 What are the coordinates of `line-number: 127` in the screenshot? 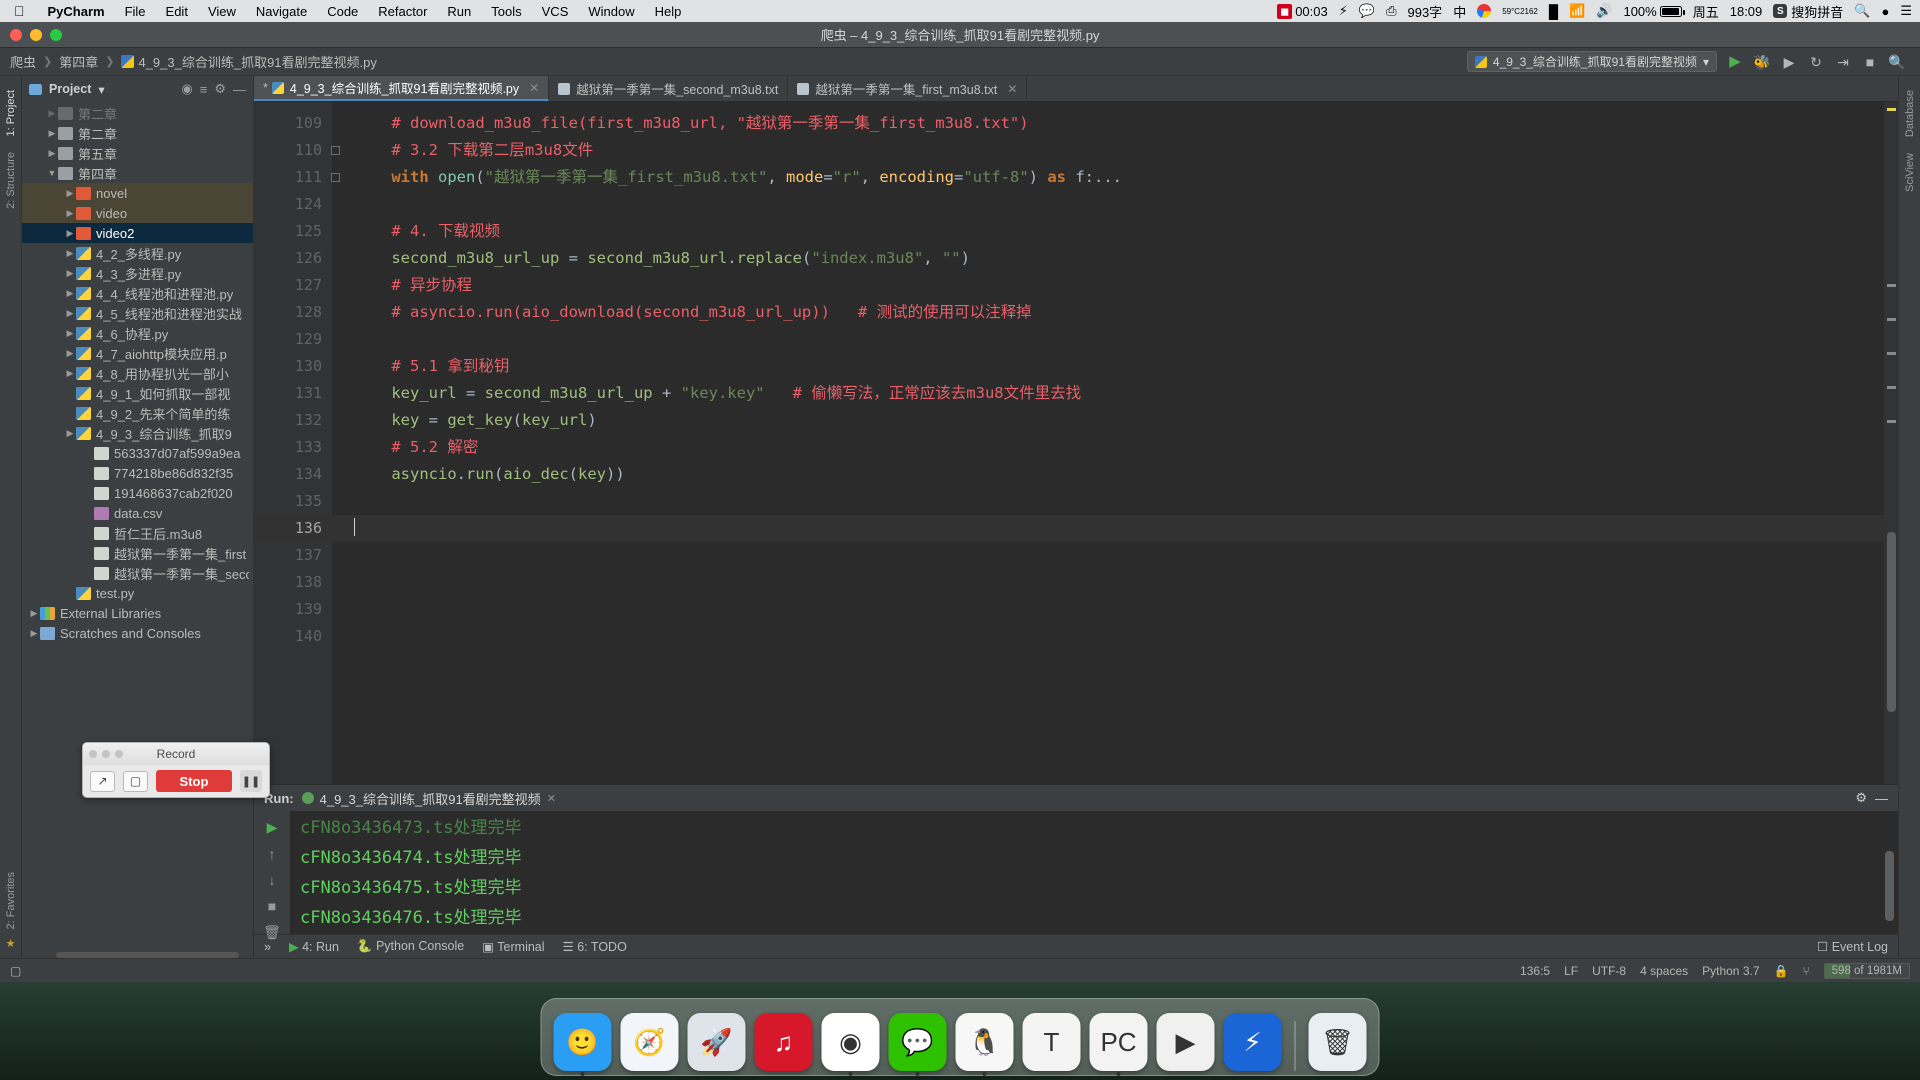 It's located at (293, 285).